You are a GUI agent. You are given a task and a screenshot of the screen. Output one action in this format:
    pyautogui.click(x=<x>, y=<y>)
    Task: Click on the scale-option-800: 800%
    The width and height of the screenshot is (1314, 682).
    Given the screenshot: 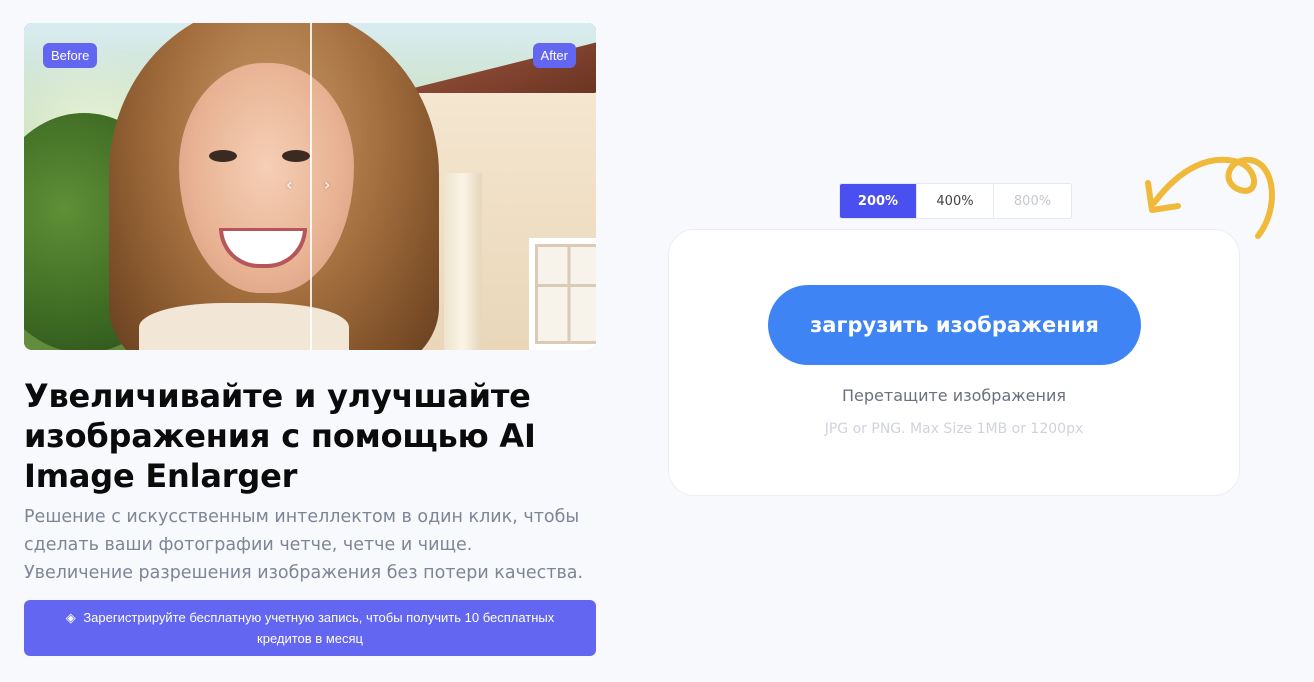 What is the action you would take?
    pyautogui.click(x=1032, y=201)
    